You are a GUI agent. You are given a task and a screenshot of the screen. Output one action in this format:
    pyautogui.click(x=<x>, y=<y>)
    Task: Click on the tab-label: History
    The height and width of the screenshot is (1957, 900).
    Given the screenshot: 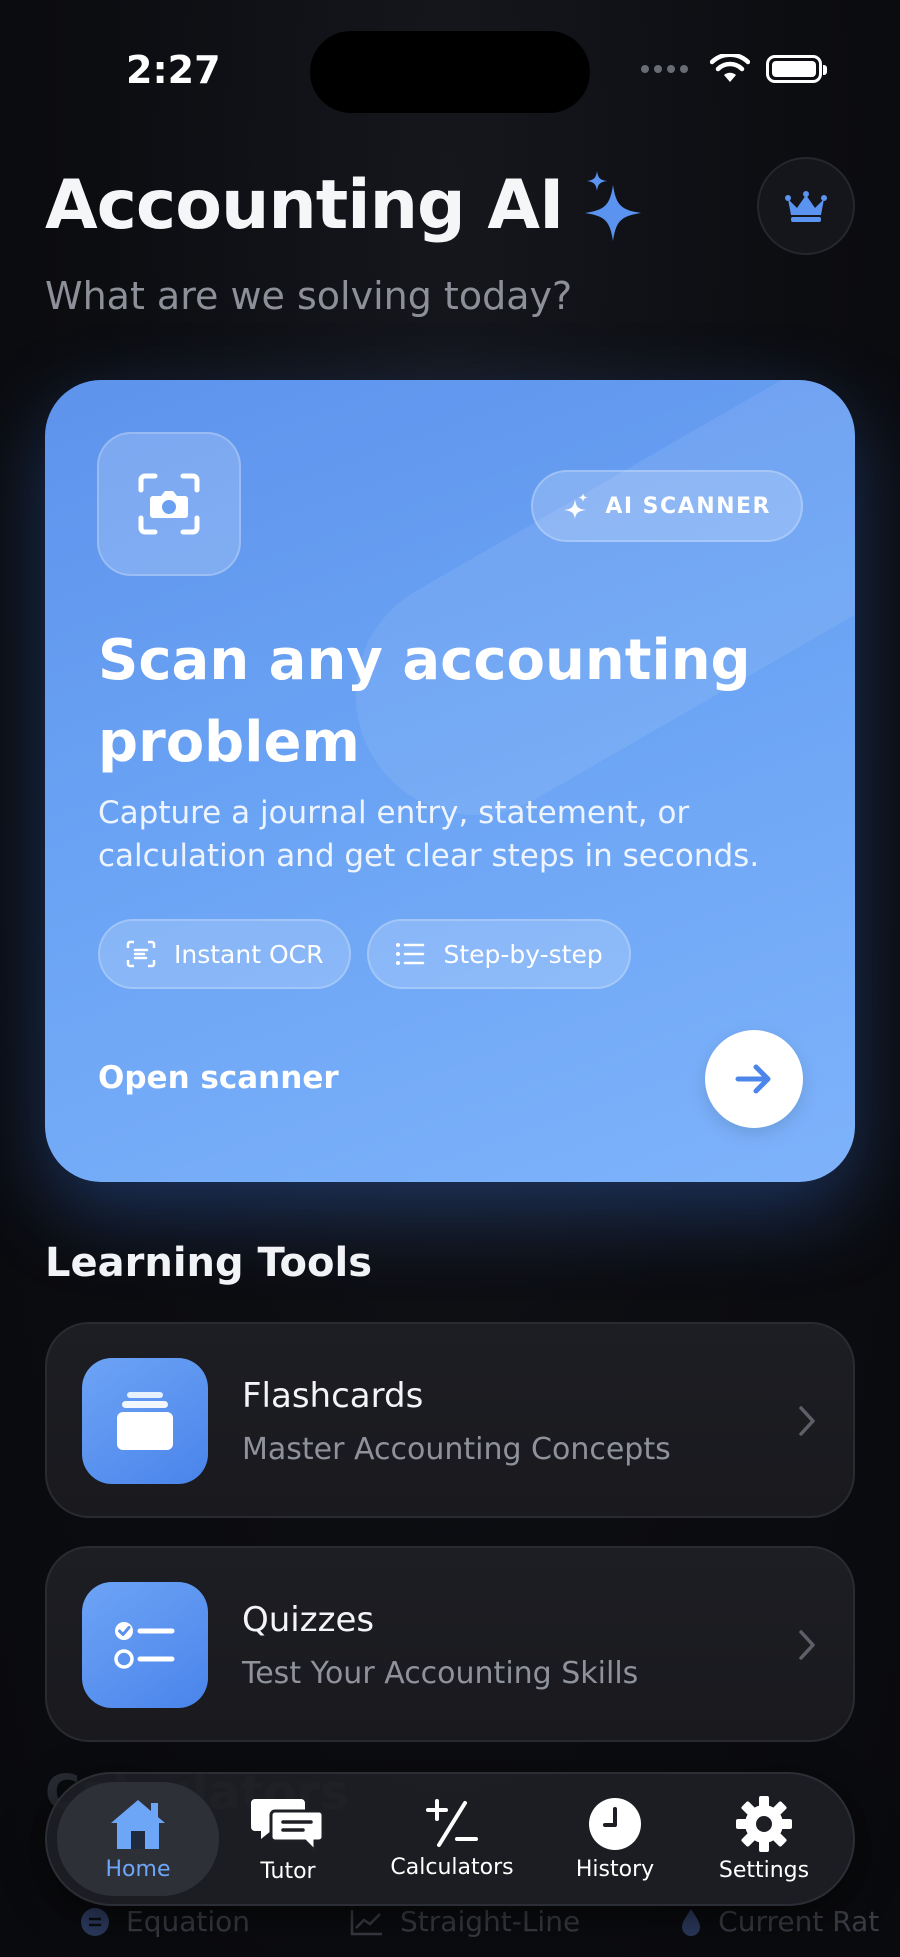 What is the action you would take?
    pyautogui.click(x=615, y=1869)
    